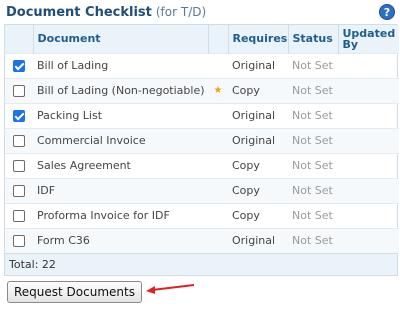 The width and height of the screenshot is (400, 309). Describe the element at coordinates (120, 140) in the screenshot. I see `document-name: Commercial Invoice` at that location.